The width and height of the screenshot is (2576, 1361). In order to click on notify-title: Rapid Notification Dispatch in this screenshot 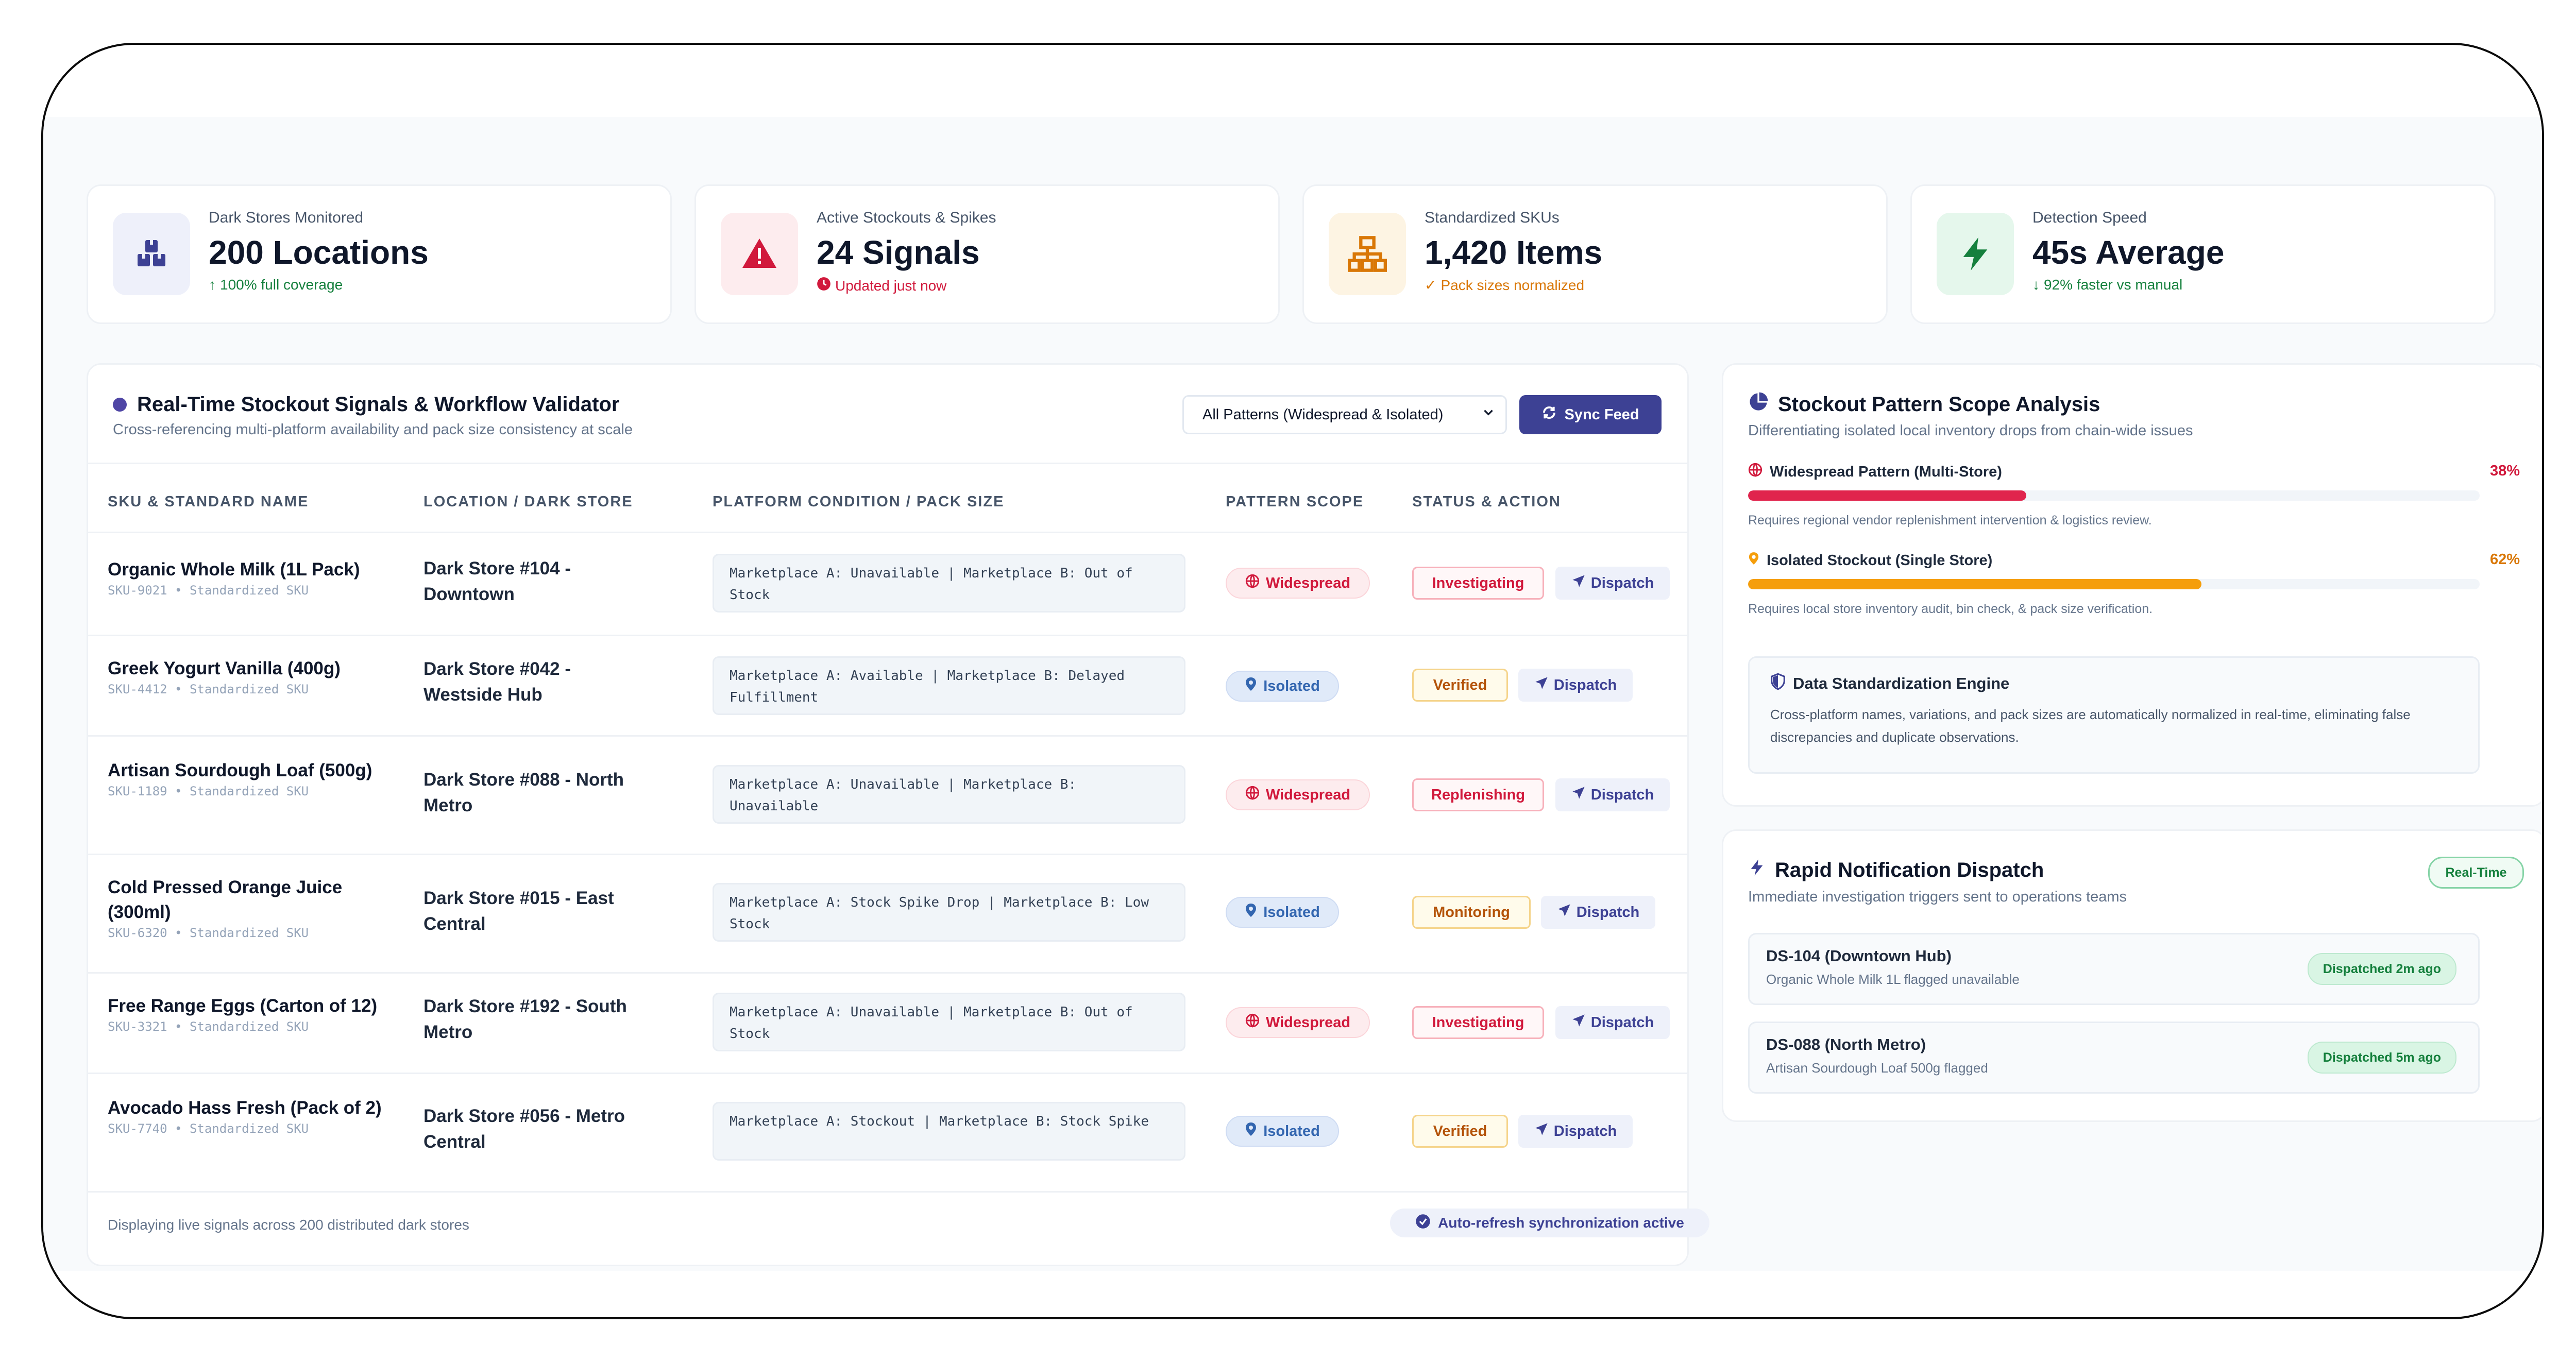, I will do `click(1896, 870)`.